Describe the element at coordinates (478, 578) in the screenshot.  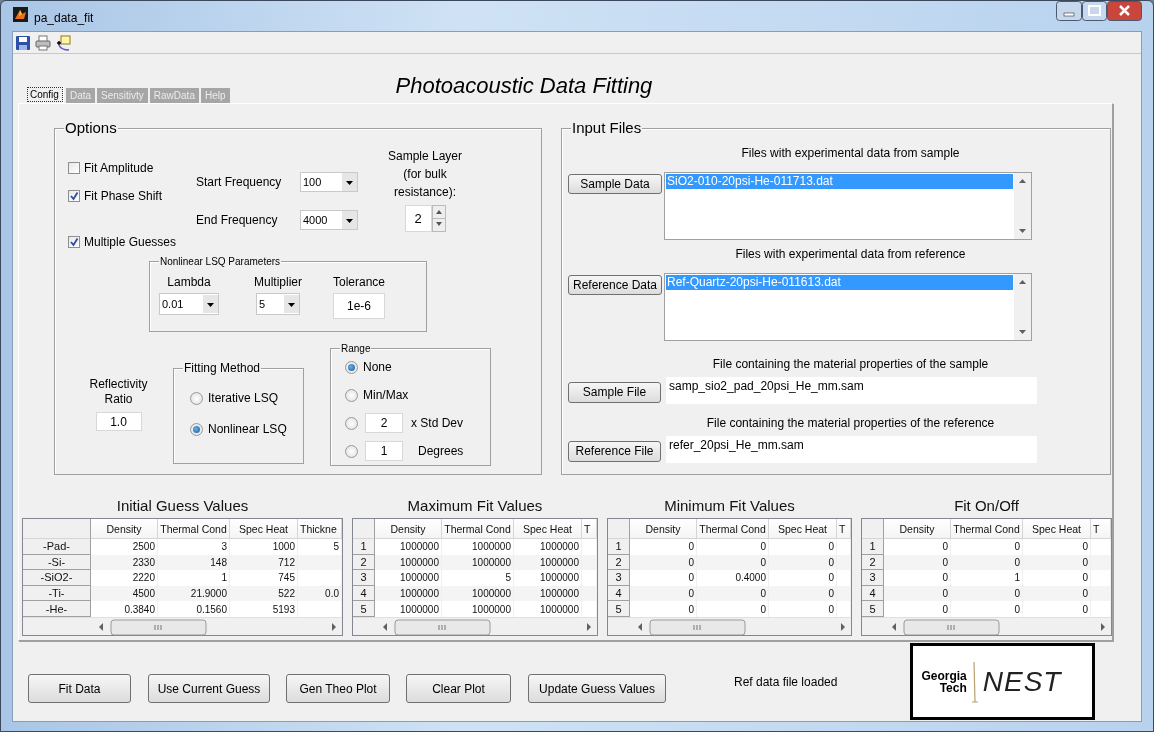
I see `table-cell: 5` at that location.